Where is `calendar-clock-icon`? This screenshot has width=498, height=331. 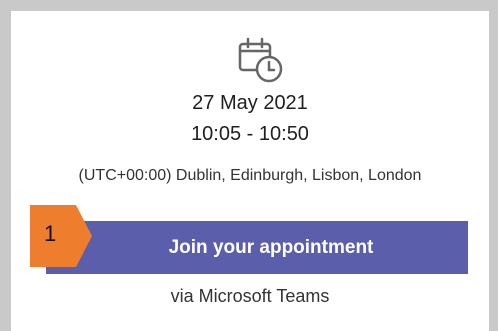 calendar-clock-icon is located at coordinates (261, 60).